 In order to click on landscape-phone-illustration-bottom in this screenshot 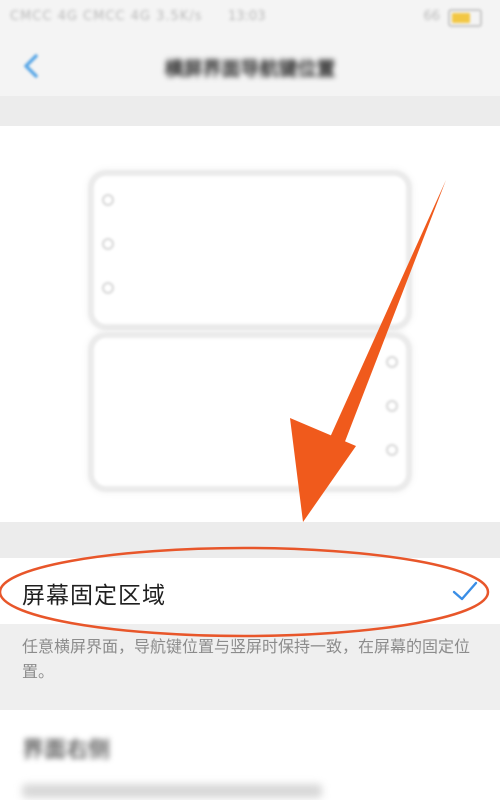, I will do `click(250, 412)`.